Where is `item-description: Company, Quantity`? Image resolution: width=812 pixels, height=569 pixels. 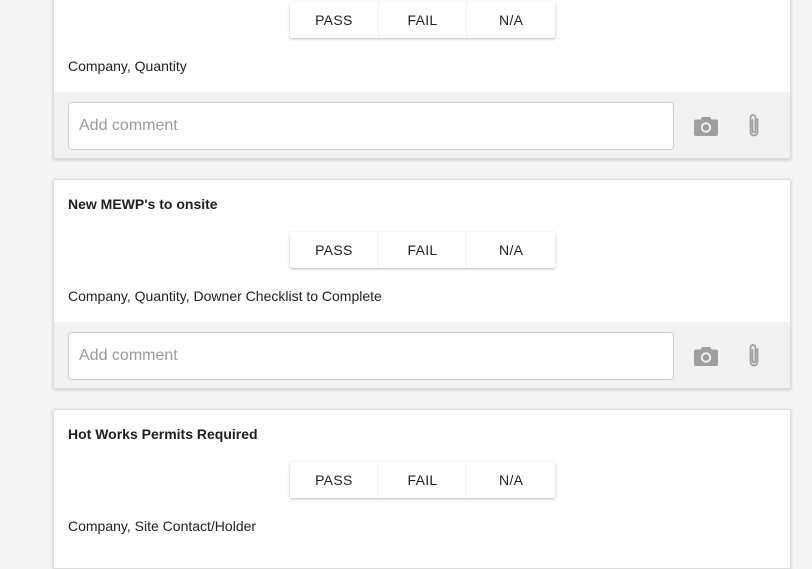
item-description: Company, Quantity is located at coordinates (127, 66).